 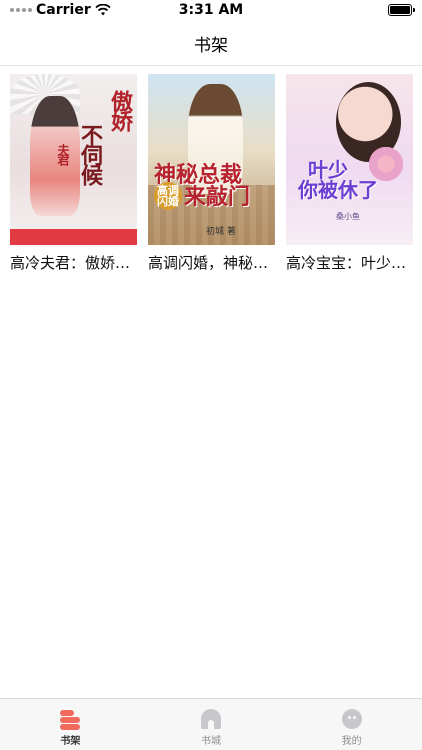 I want to click on book-item: 叶少 你被休了 桑小鱼 高冷宝宝：叶少，你被休了, so click(x=349, y=173).